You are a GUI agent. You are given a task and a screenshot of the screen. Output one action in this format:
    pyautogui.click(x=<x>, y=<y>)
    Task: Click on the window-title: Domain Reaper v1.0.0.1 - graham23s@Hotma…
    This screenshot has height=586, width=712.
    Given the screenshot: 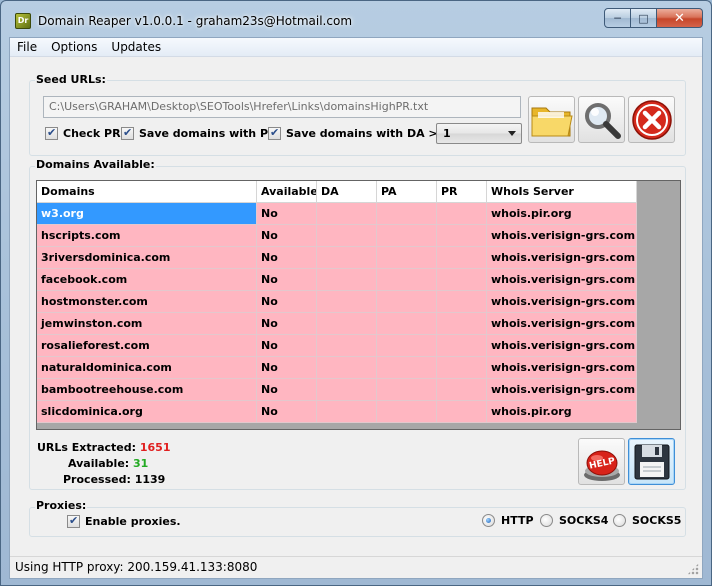 What is the action you would take?
    pyautogui.click(x=195, y=21)
    